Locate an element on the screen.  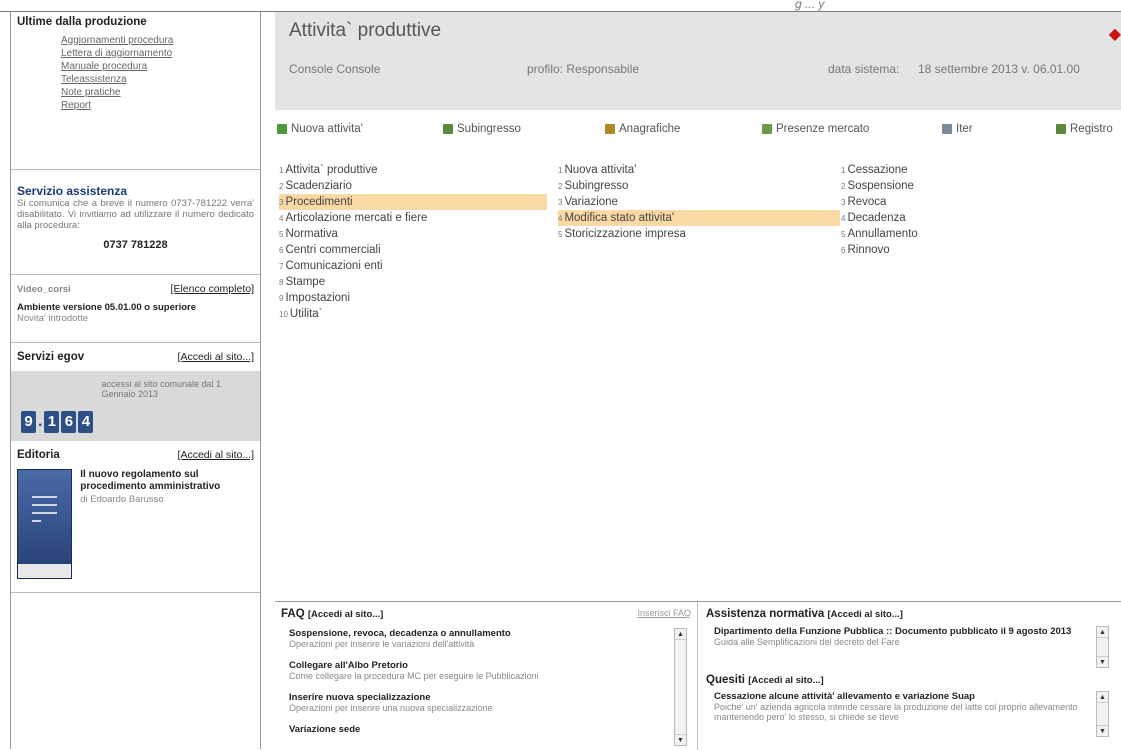
menu-main-item: 1 Attivita` produttive is located at coordinates (413, 170).